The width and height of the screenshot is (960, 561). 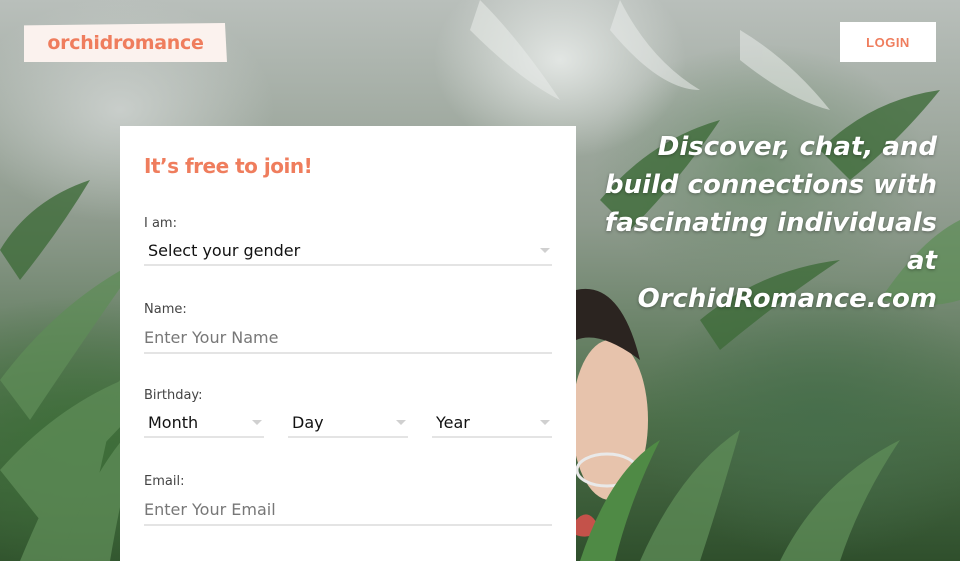 I want to click on name-label: Name:, so click(x=165, y=309).